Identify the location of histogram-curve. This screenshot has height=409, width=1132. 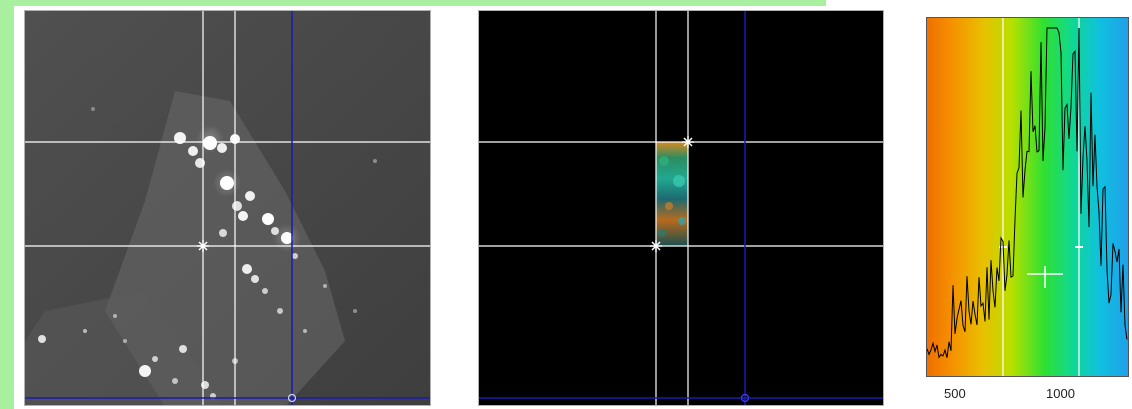
(1027, 193).